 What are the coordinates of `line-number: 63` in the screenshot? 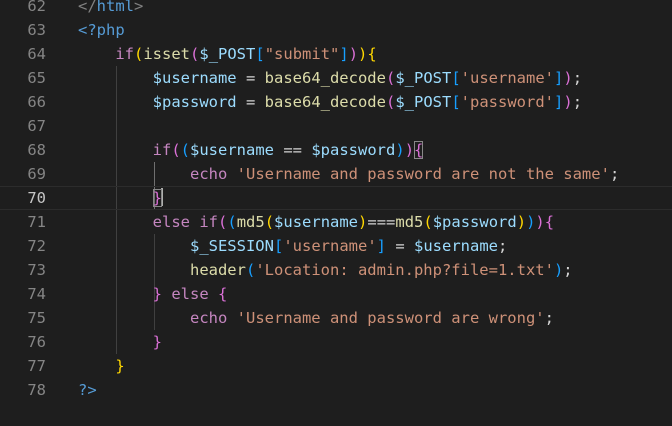 It's located at (36, 30).